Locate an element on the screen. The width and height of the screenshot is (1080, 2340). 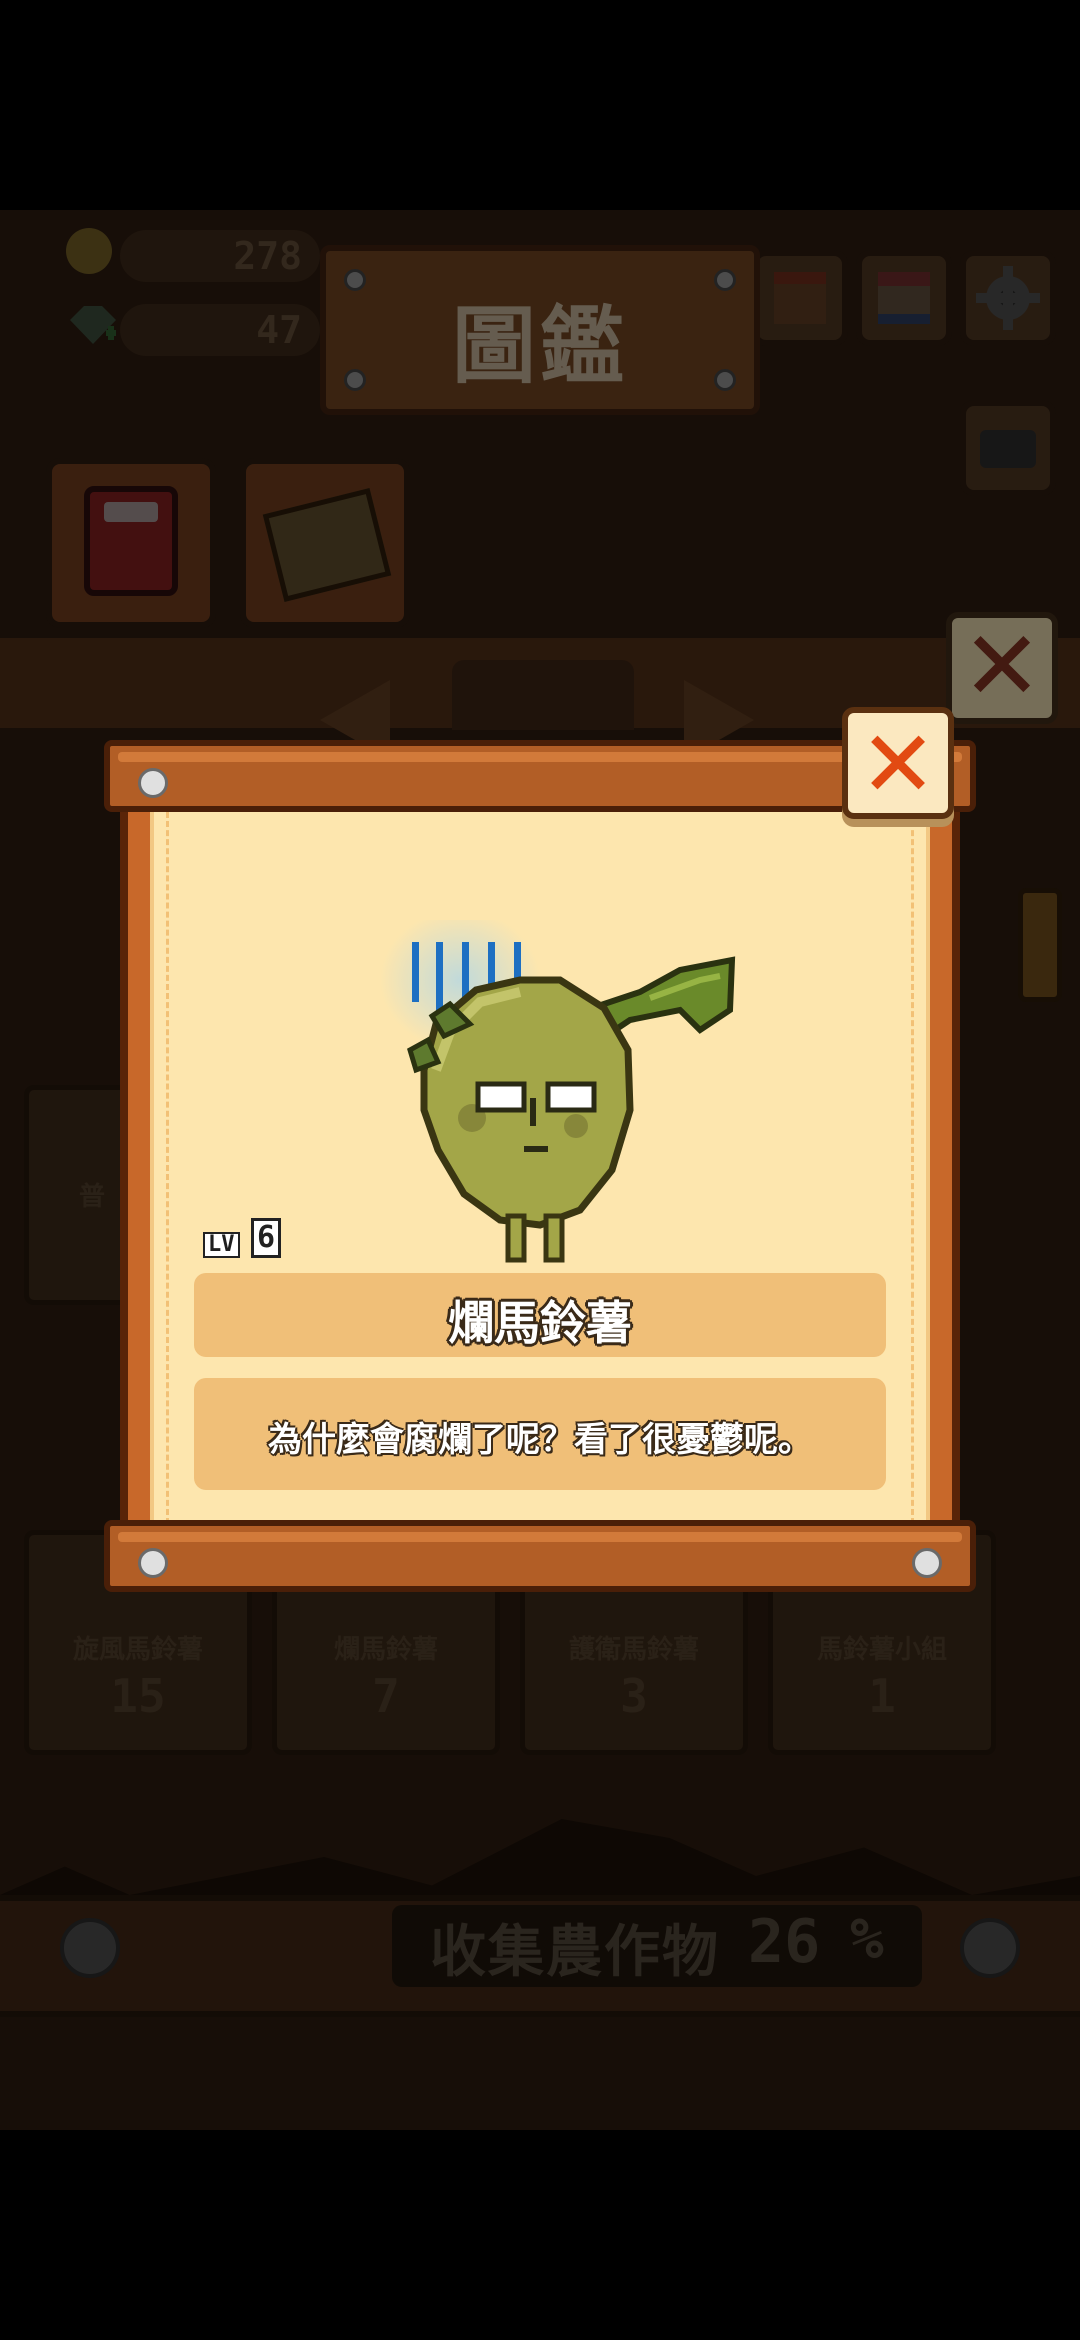
close-button: ✕ is located at coordinates (898, 763).